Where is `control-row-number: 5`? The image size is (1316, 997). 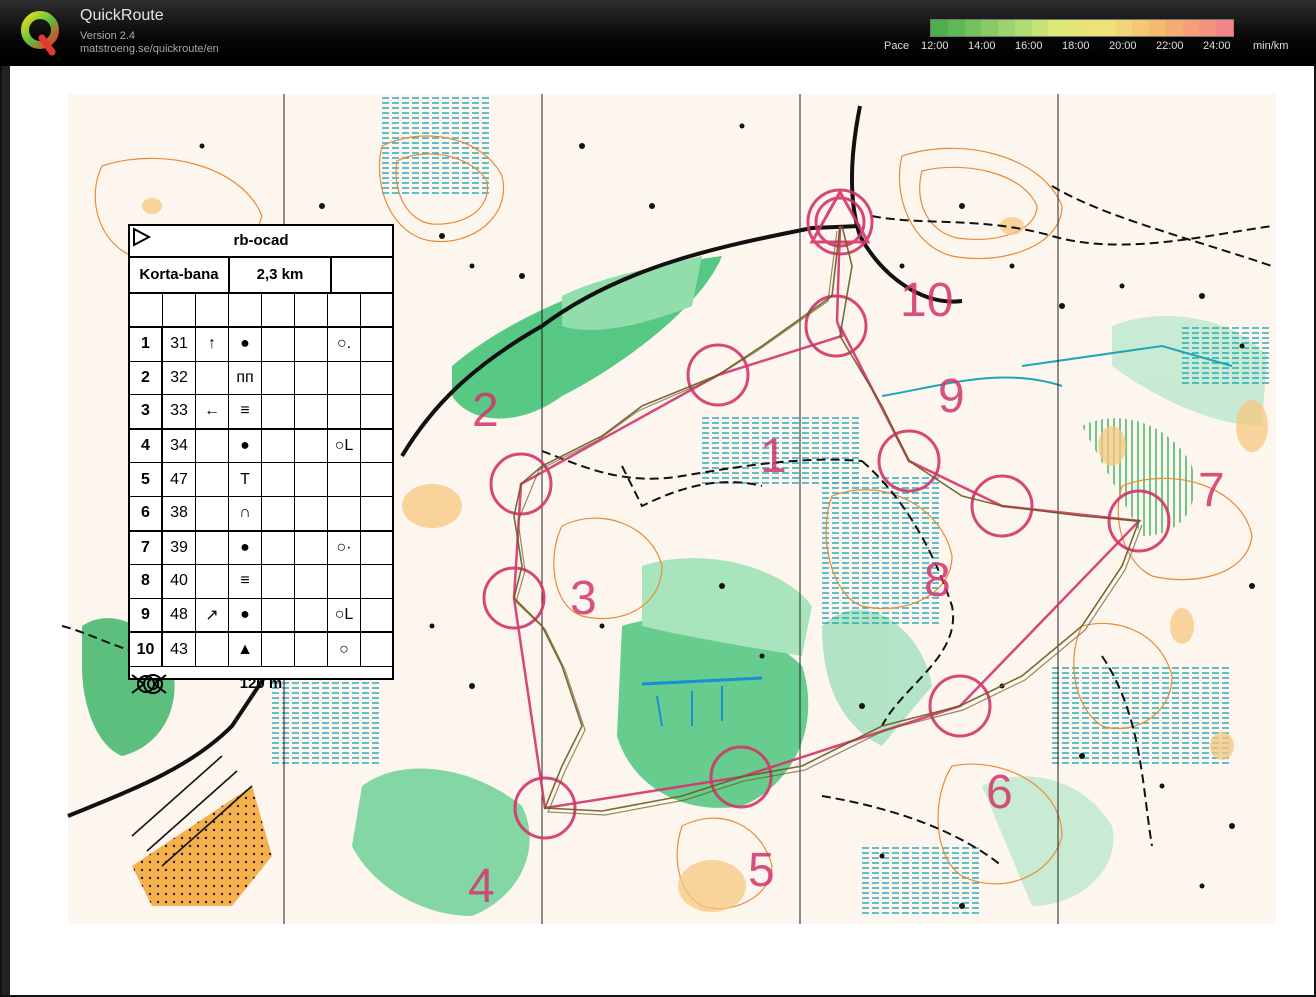
control-row-number: 5 is located at coordinates (146, 479).